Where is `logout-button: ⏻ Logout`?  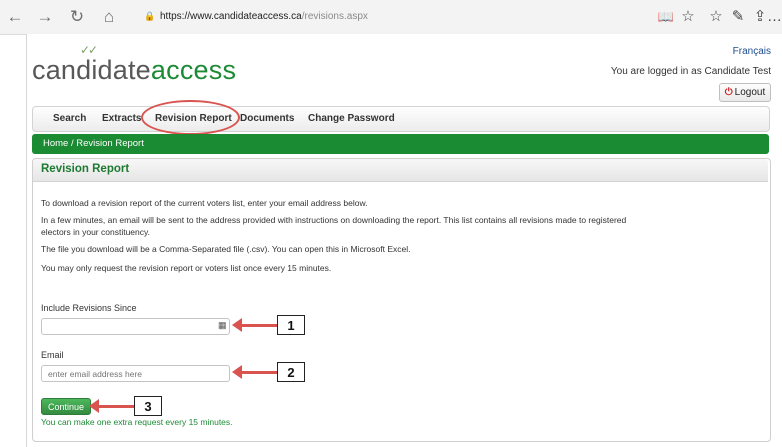 logout-button: ⏻ Logout is located at coordinates (745, 92).